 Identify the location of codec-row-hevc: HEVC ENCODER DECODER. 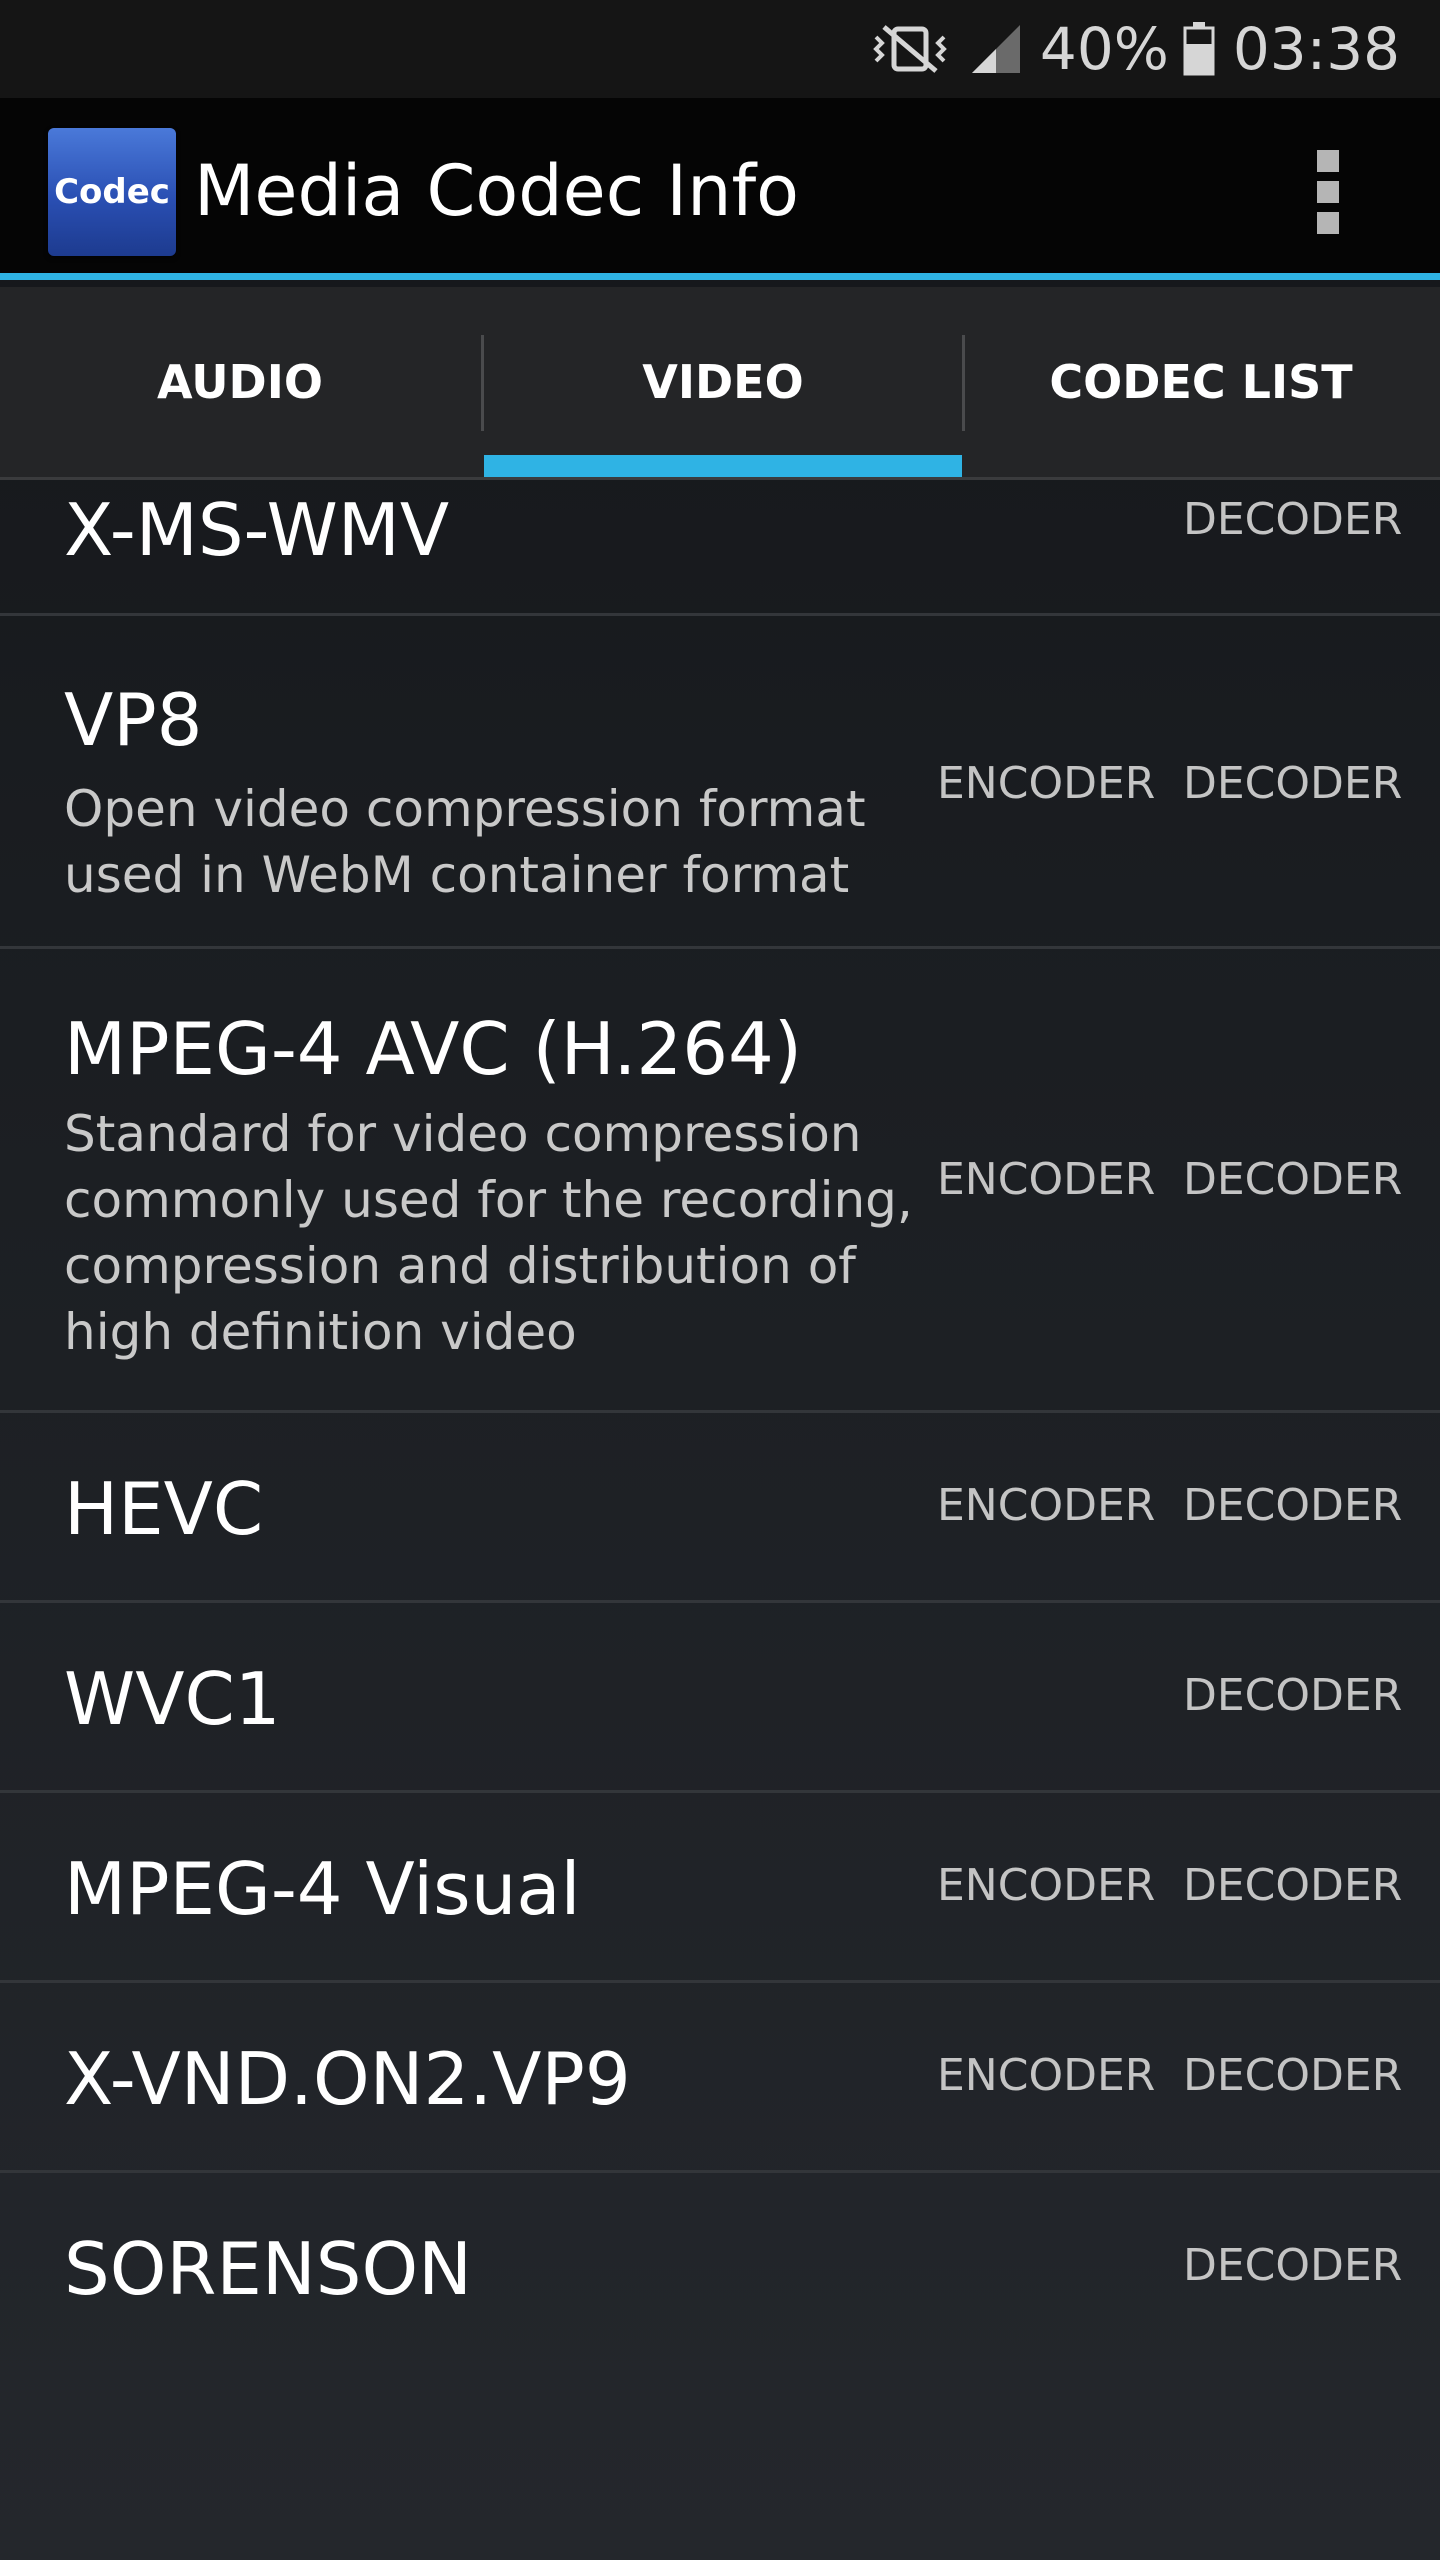
(720, 1508).